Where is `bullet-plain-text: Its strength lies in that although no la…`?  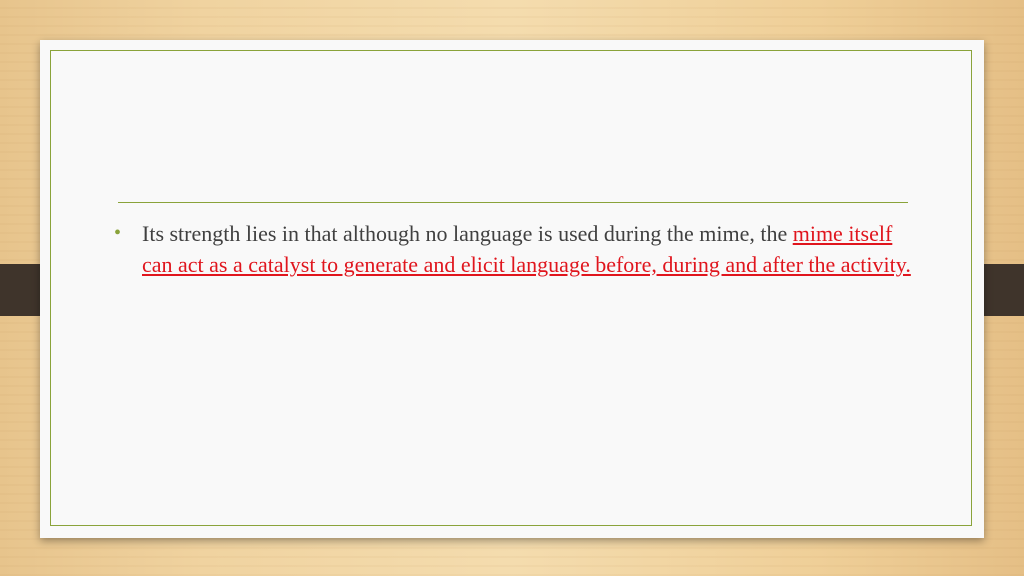
bullet-plain-text: Its strength lies in that although no la… is located at coordinates (467, 233).